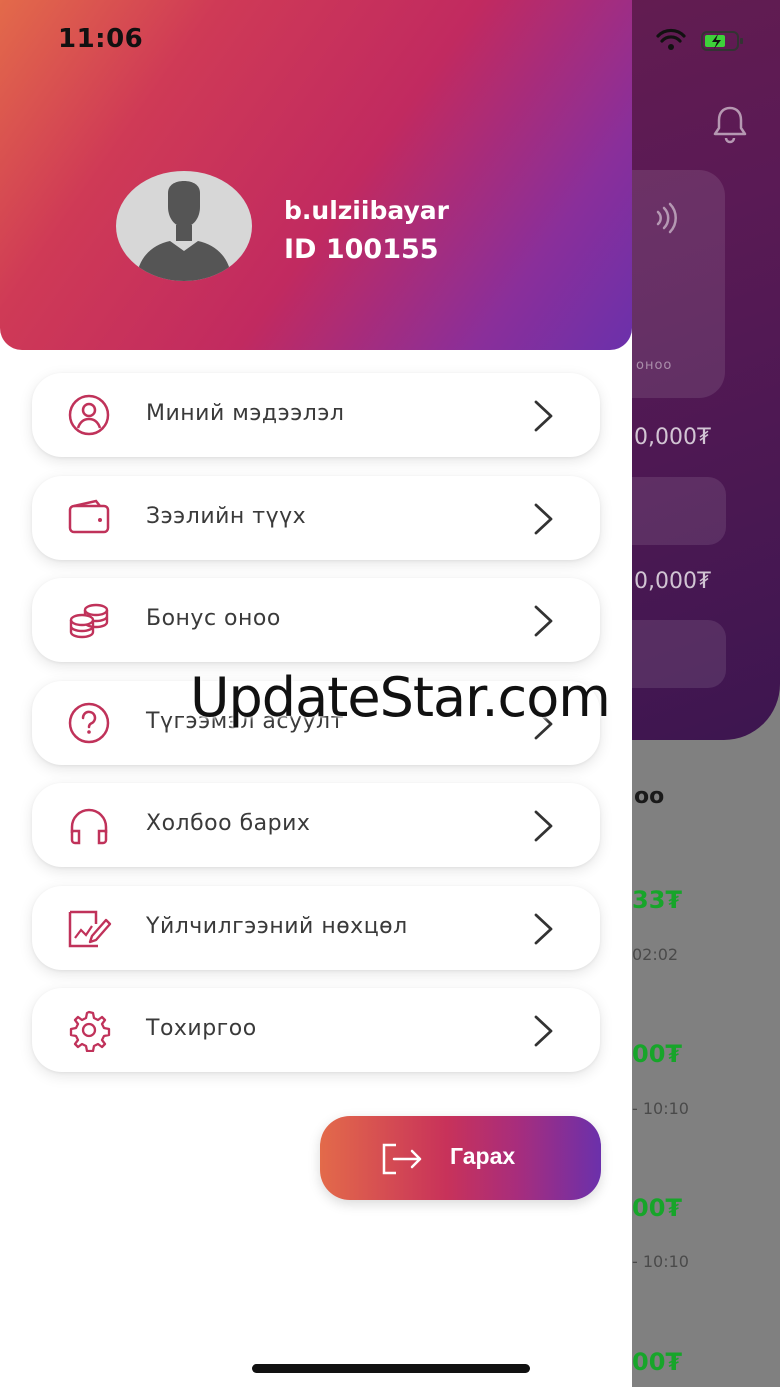 This screenshot has width=780, height=1387. I want to click on background-card-label: оноо, so click(654, 365).